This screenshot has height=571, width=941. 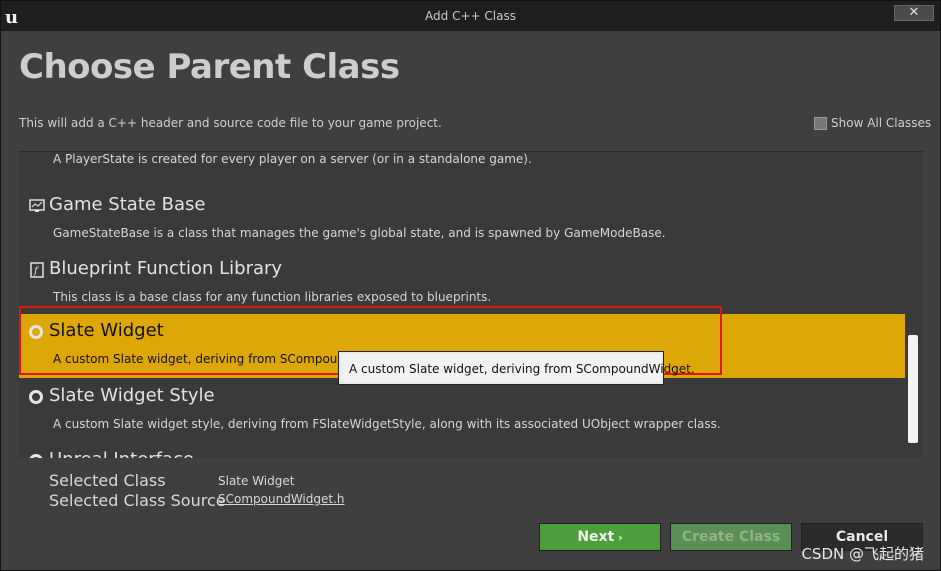 I want to click on next-button-label: Next, so click(x=596, y=537).